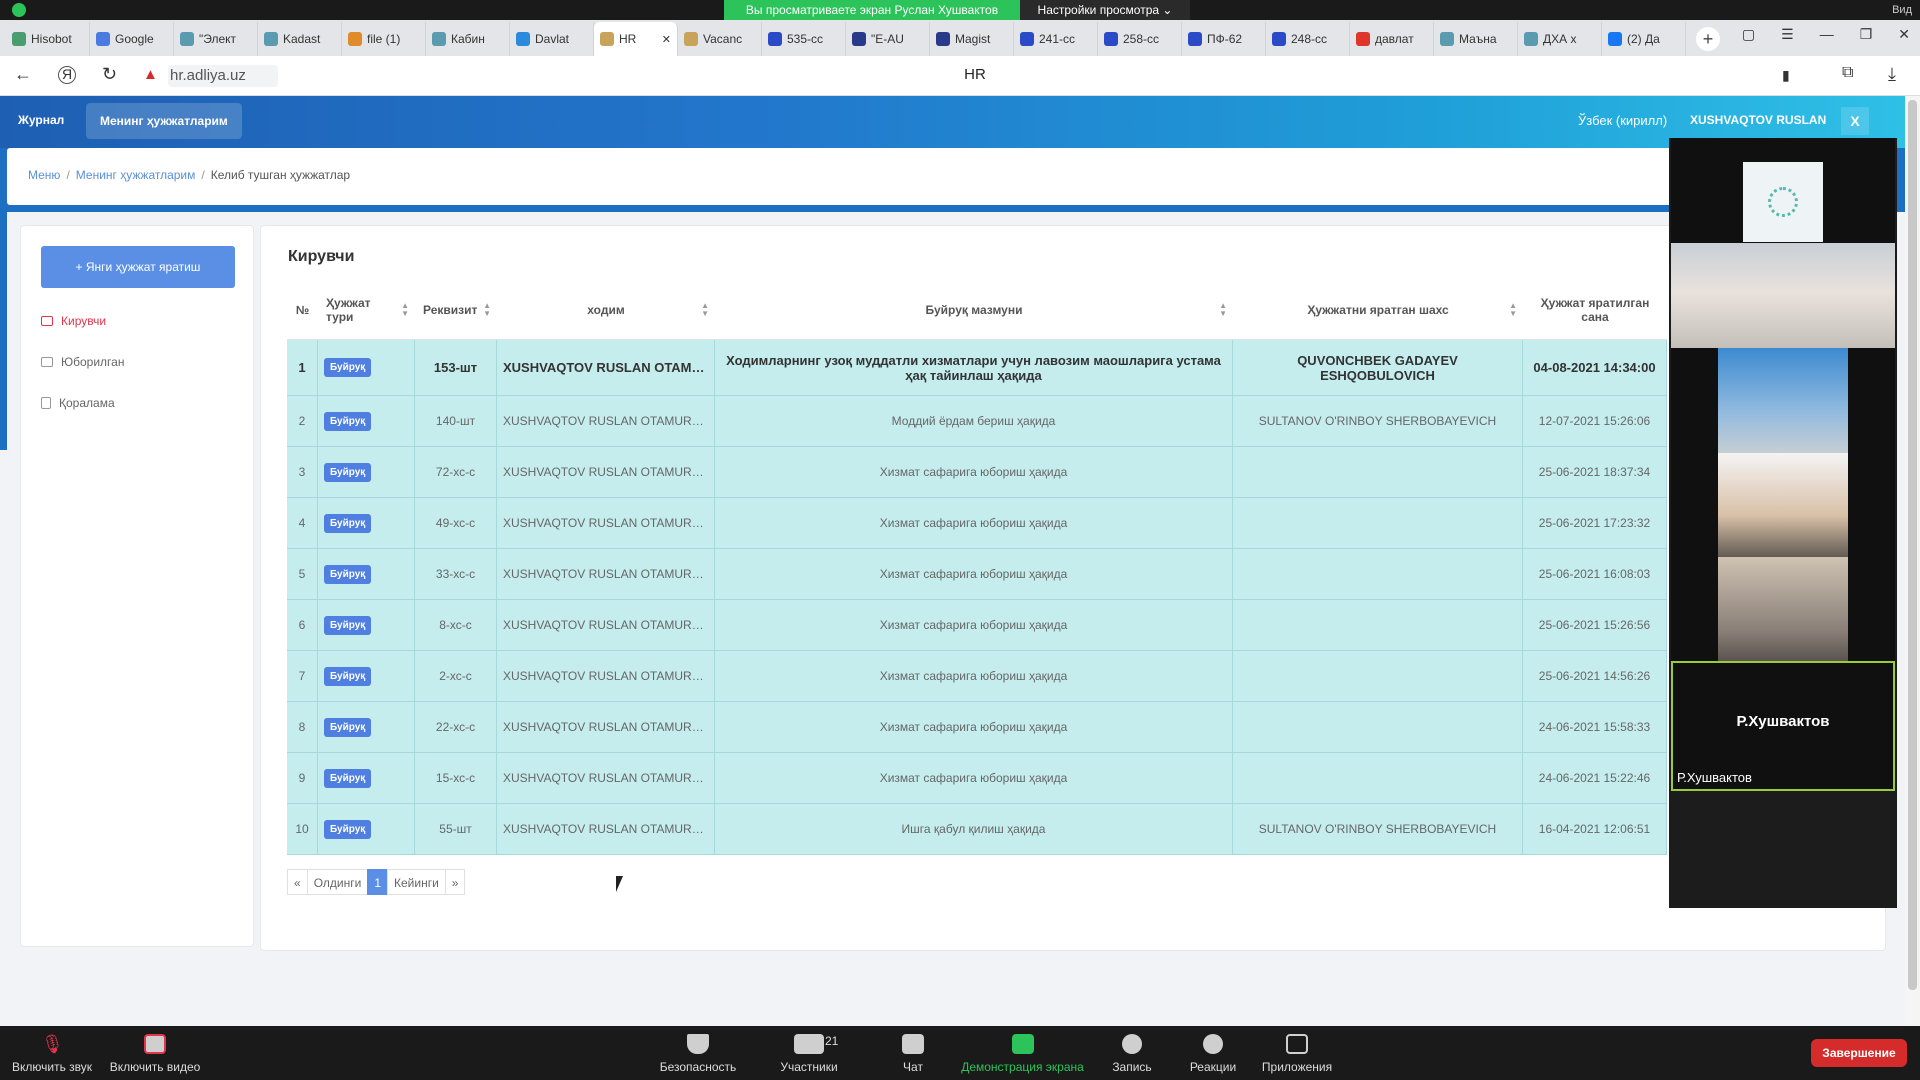  Describe the element at coordinates (1708, 39) in the screenshot. I see `new-tab-button: +` at that location.